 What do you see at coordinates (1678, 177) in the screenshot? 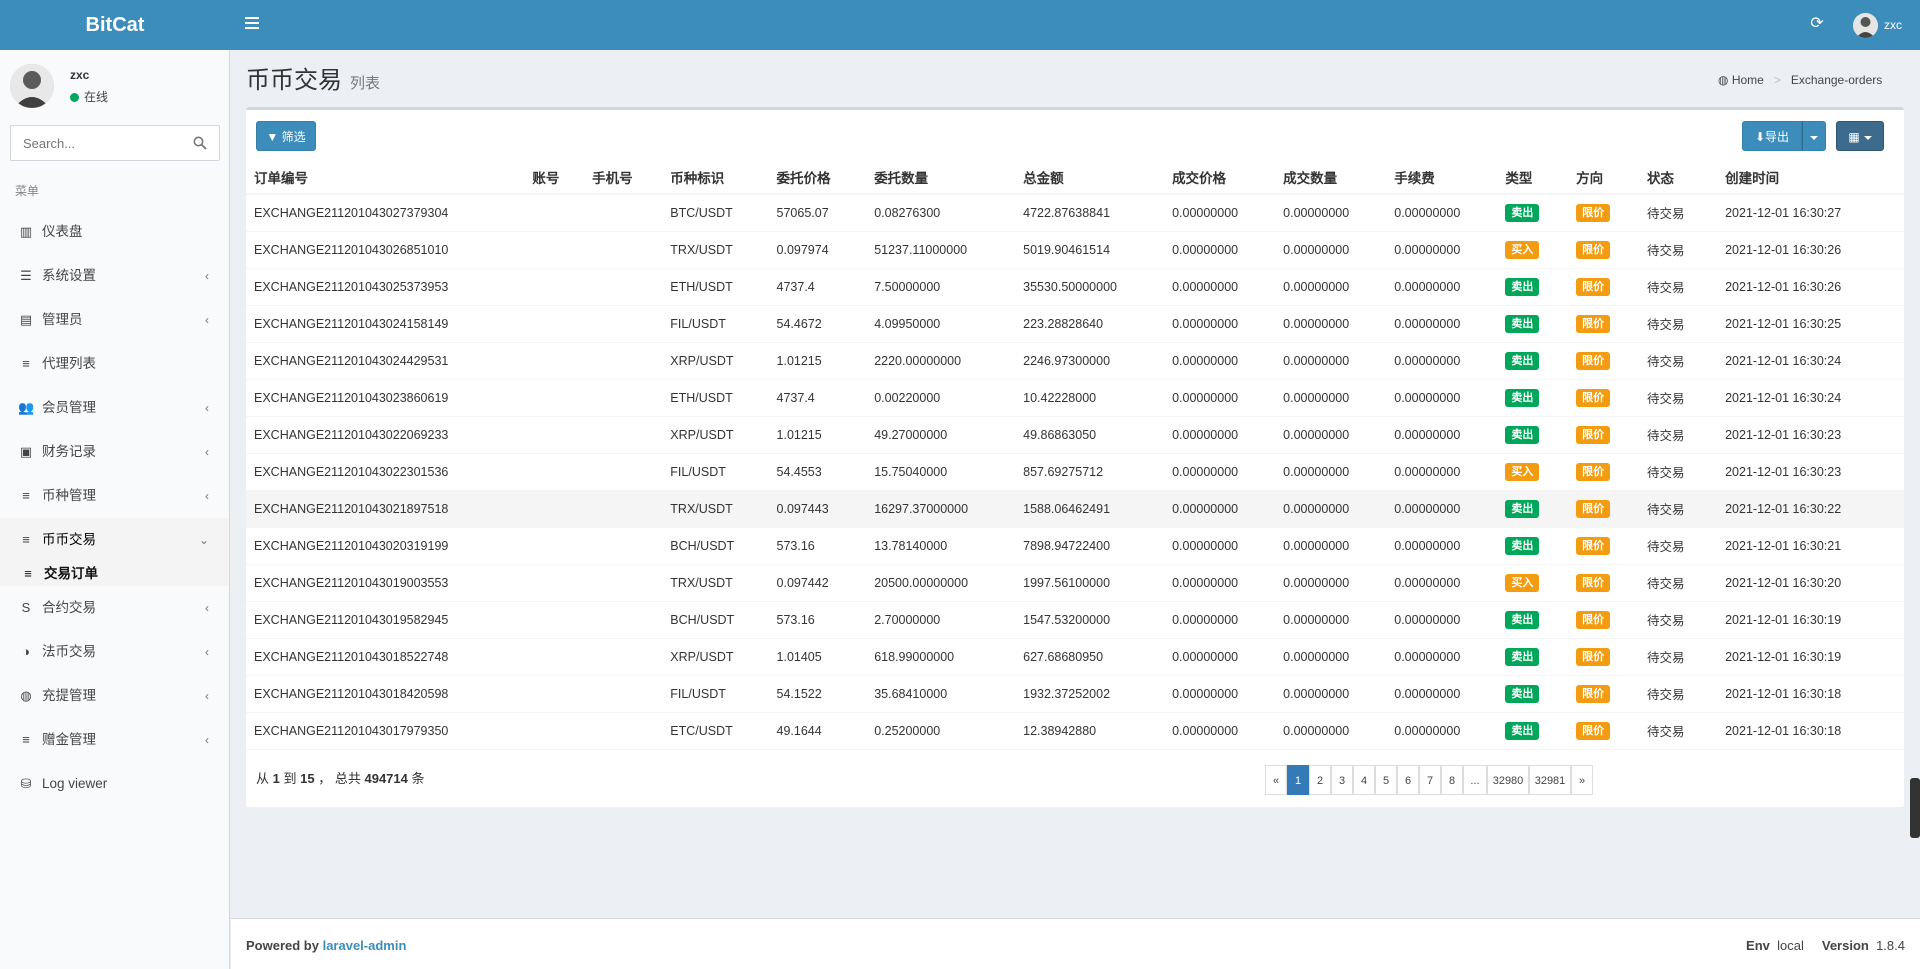
I see `column-header: 状态` at bounding box center [1678, 177].